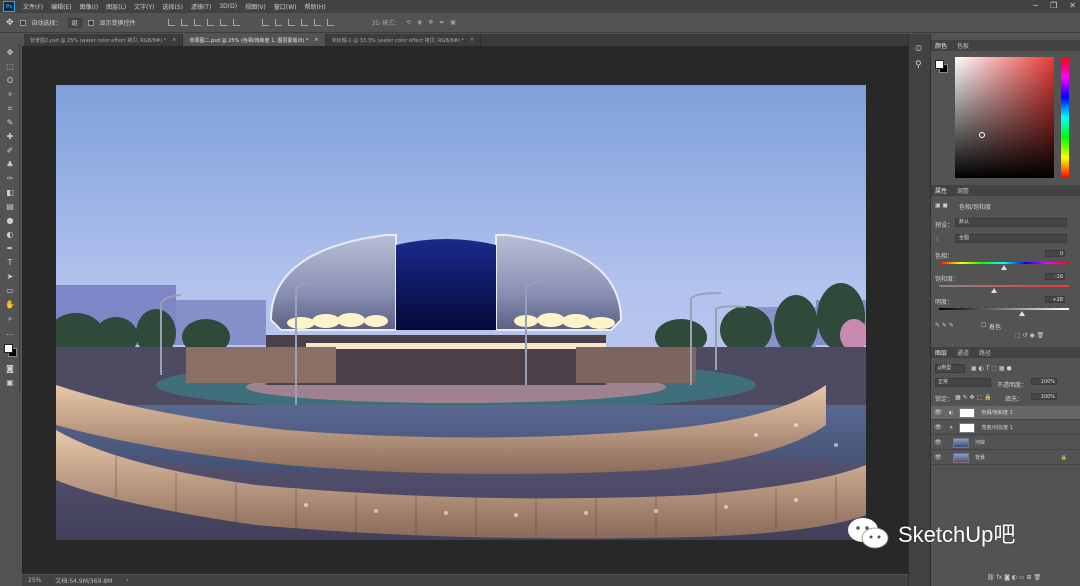 The width and height of the screenshot is (1080, 586). I want to click on lightness-slider-track, so click(1004, 309).